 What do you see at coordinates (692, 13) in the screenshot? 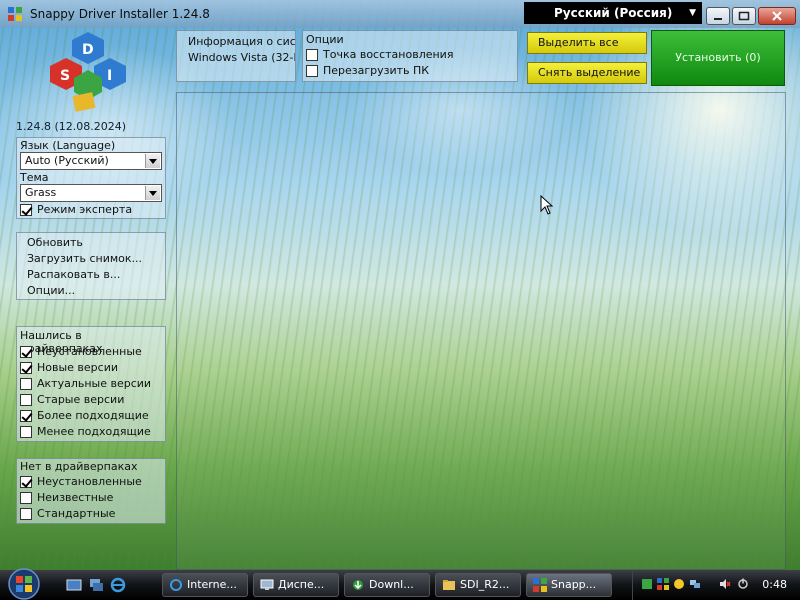
I see `chevron-down-icon: ▼` at bounding box center [692, 13].